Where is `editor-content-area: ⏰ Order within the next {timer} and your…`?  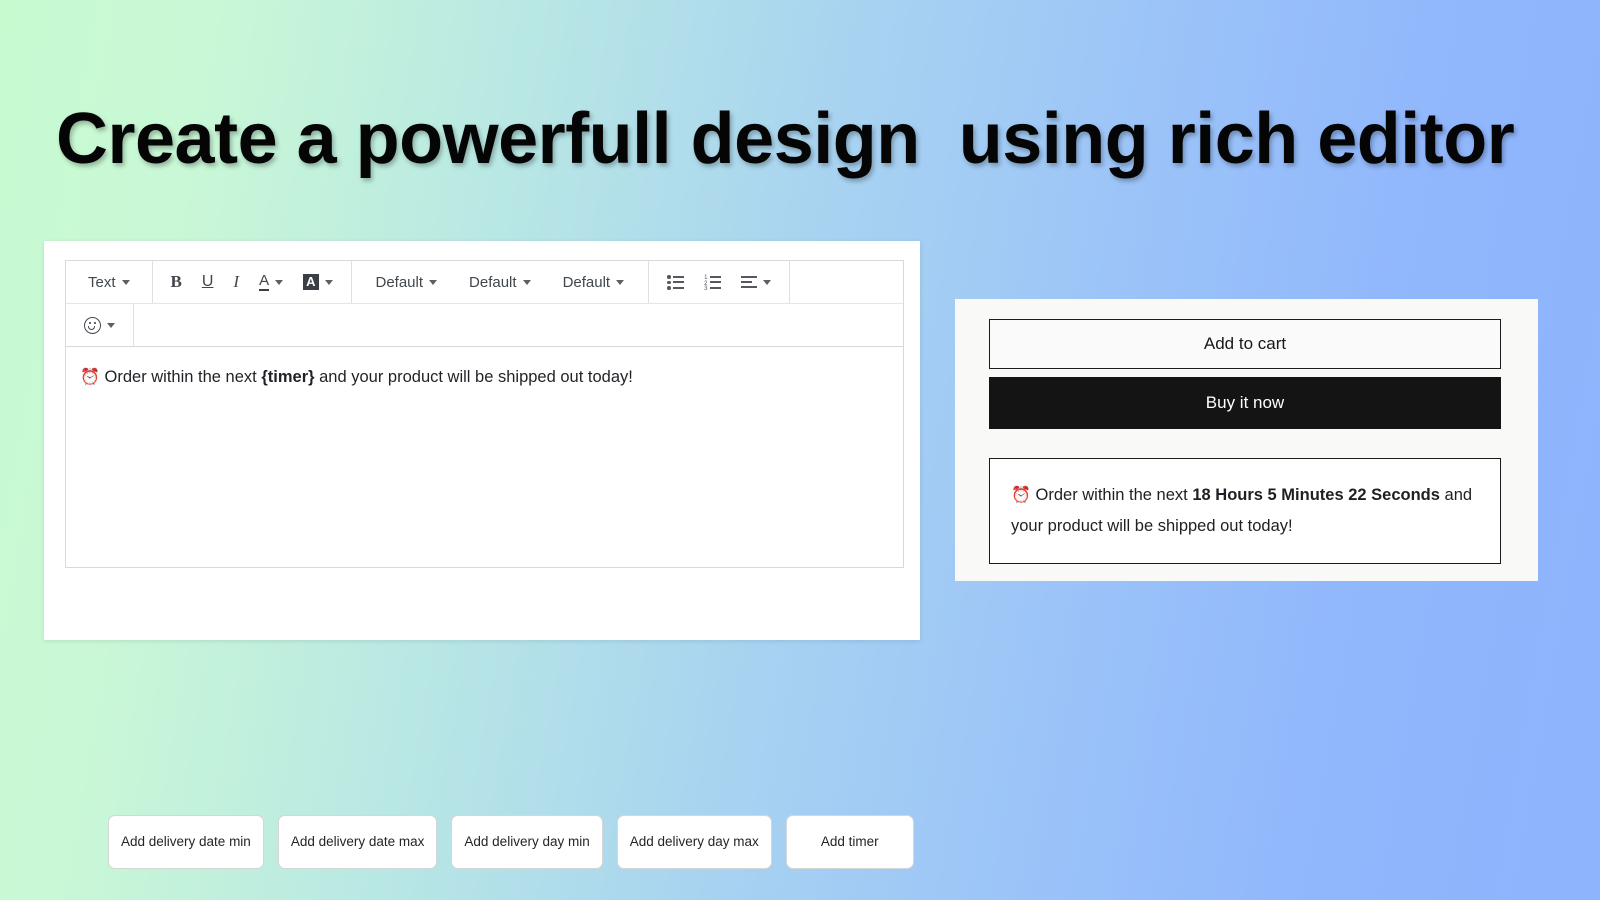
editor-content-area: ⏰ Order within the next {timer} and your… is located at coordinates (484, 457).